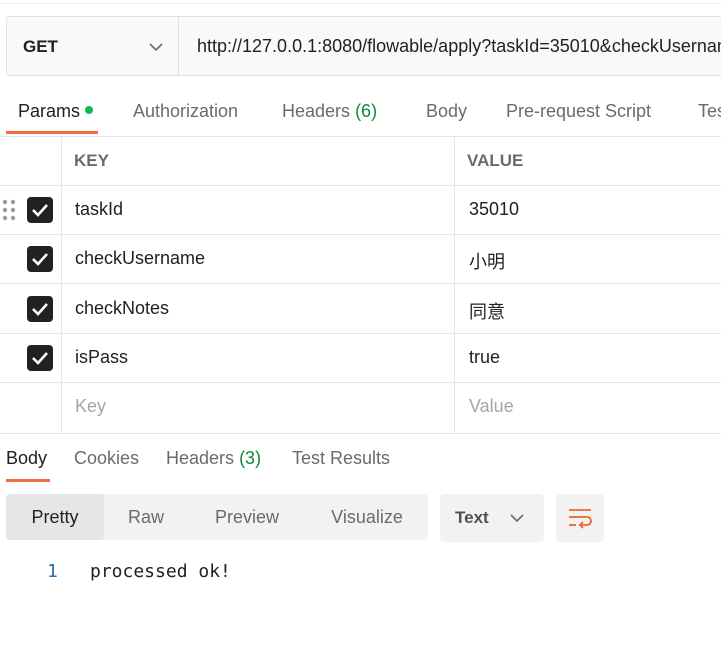 The width and height of the screenshot is (721, 650). I want to click on method-select: GET, so click(93, 46).